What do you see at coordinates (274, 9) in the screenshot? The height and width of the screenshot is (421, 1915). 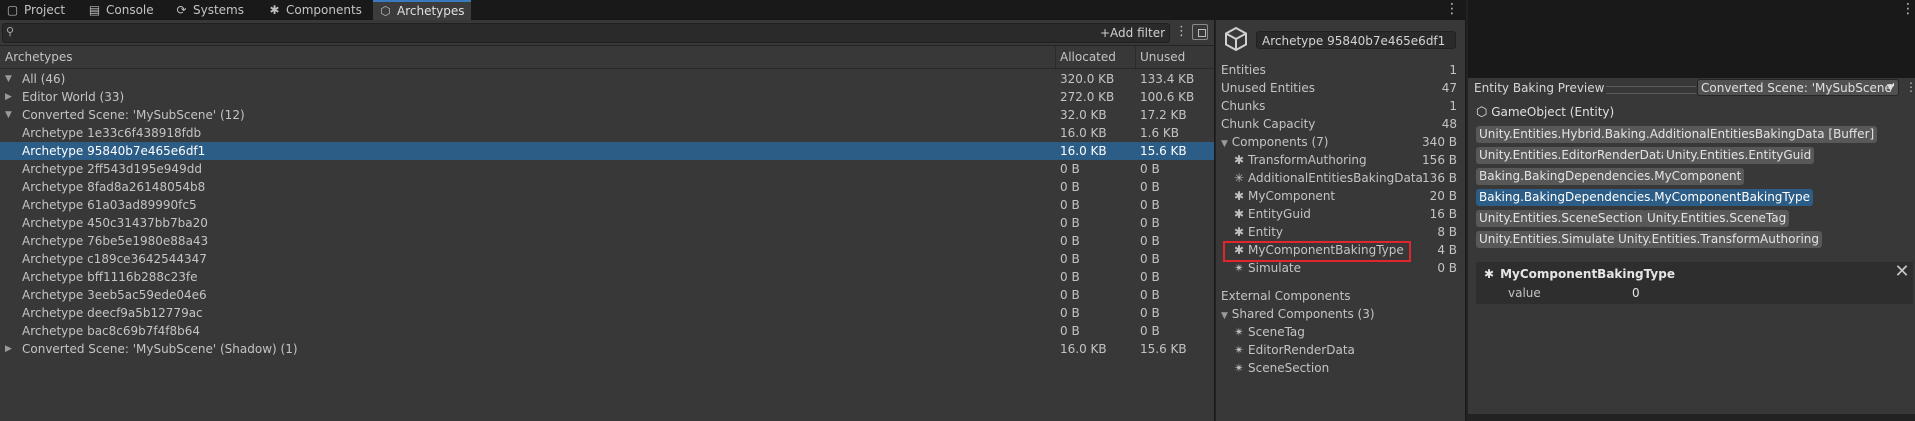 I see `puzzle-icon: ✱` at bounding box center [274, 9].